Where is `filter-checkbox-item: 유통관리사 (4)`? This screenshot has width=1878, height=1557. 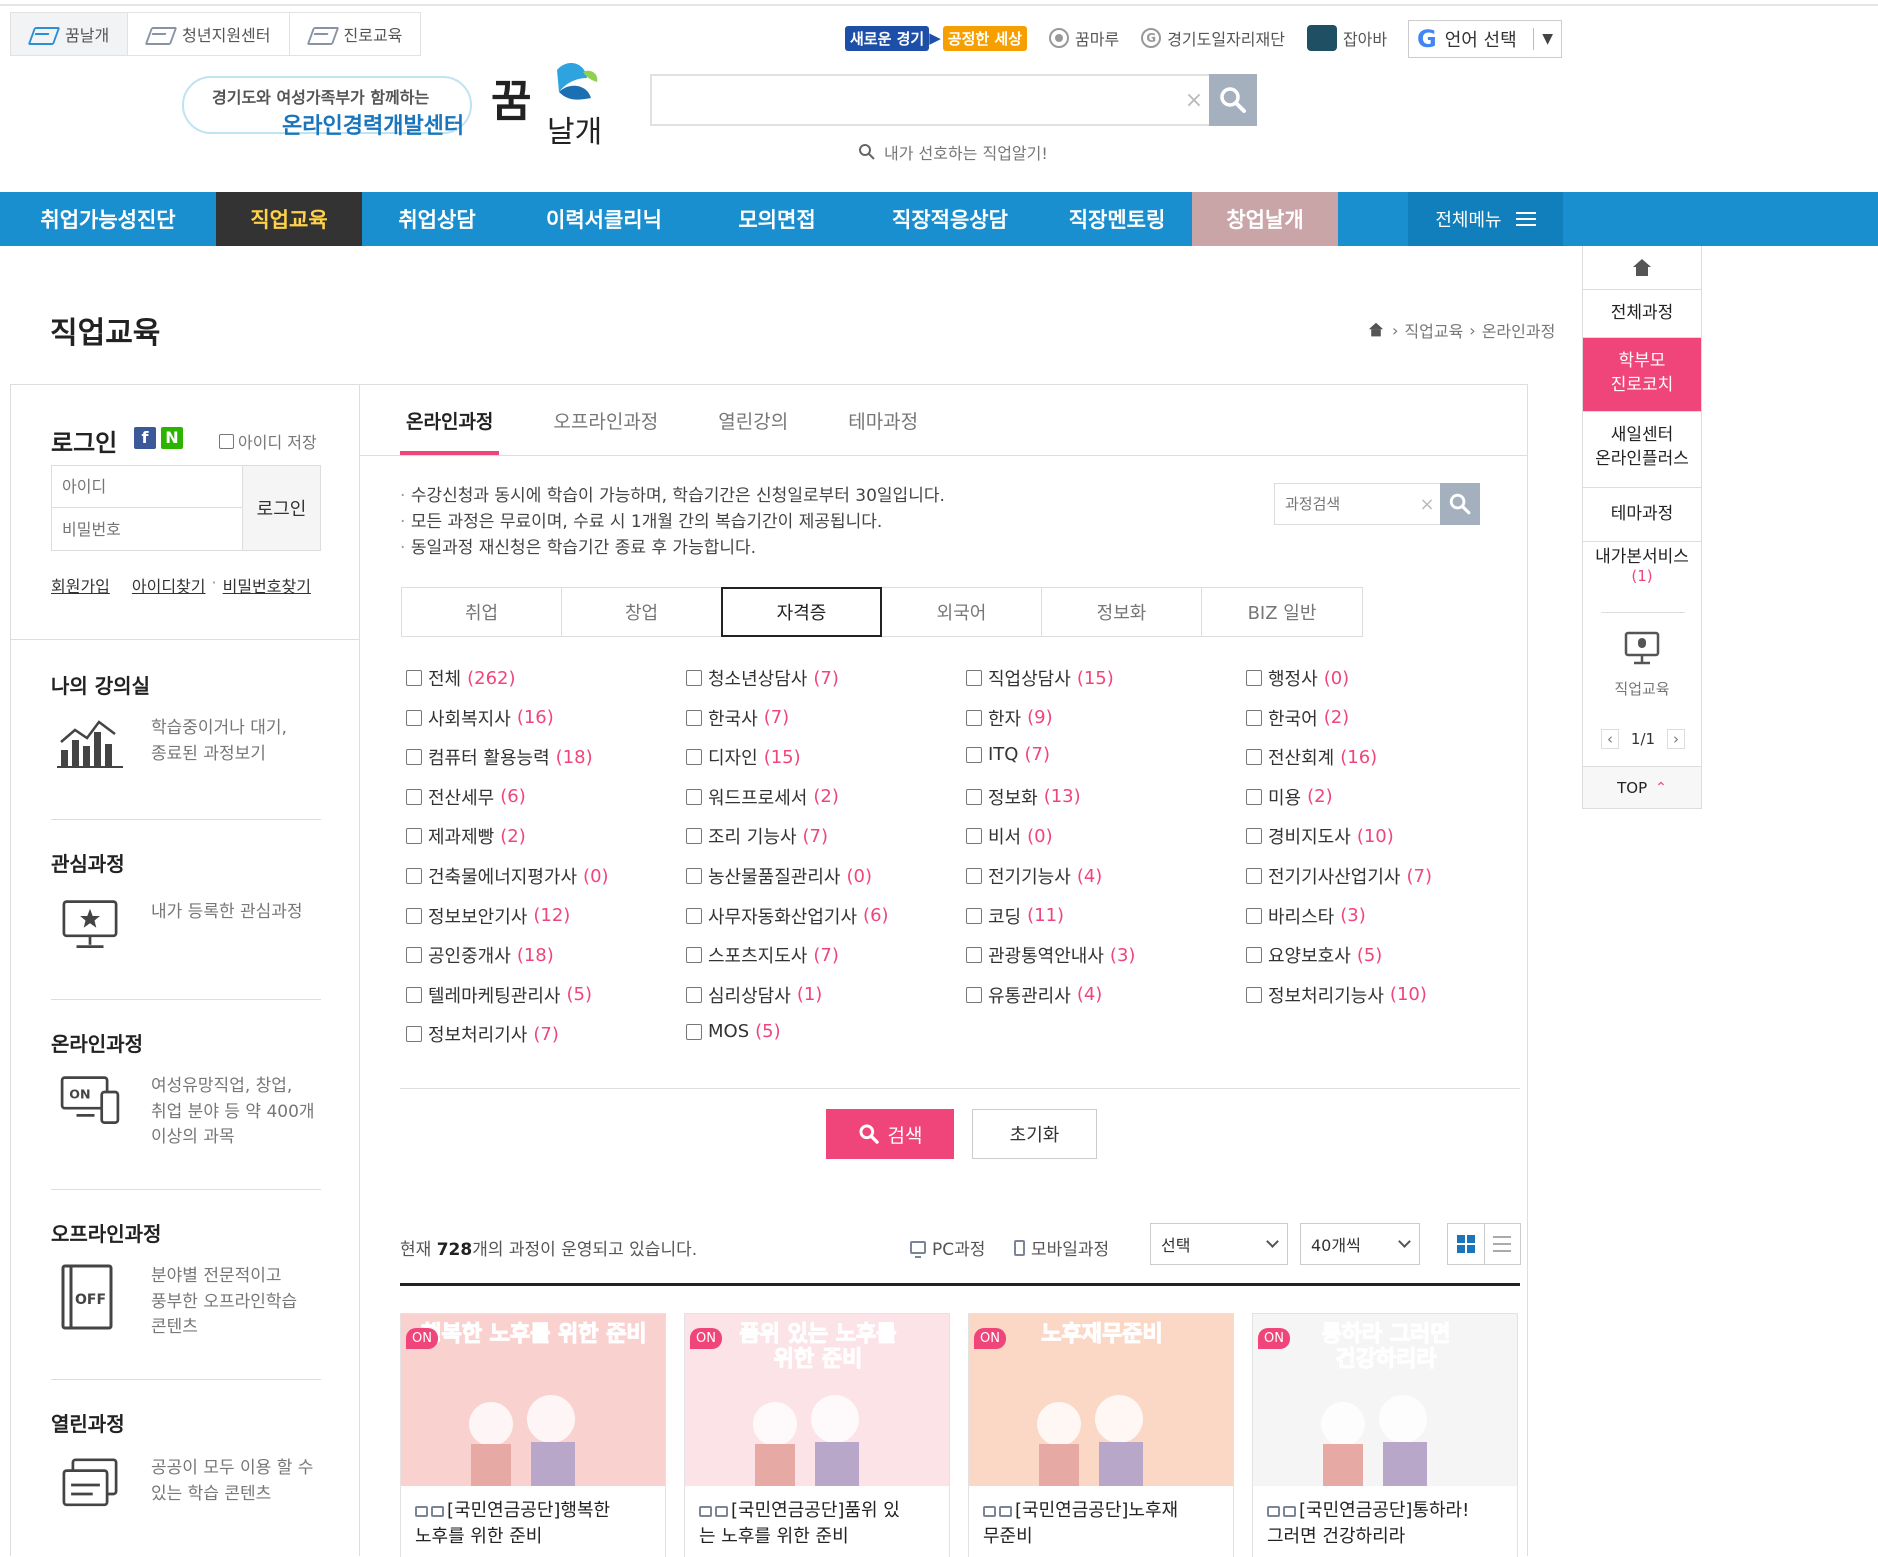 filter-checkbox-item: 유통관리사 (4) is located at coordinates (1034, 995).